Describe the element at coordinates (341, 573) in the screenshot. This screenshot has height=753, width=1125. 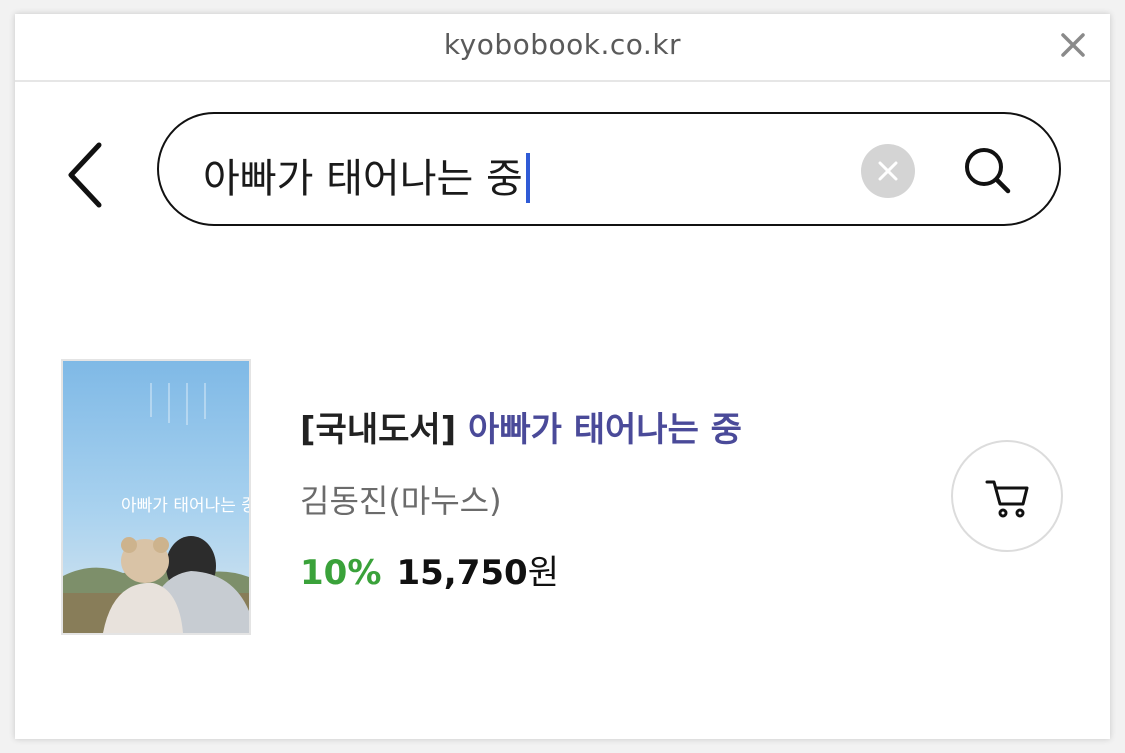
I see `discount-rate: 10%` at that location.